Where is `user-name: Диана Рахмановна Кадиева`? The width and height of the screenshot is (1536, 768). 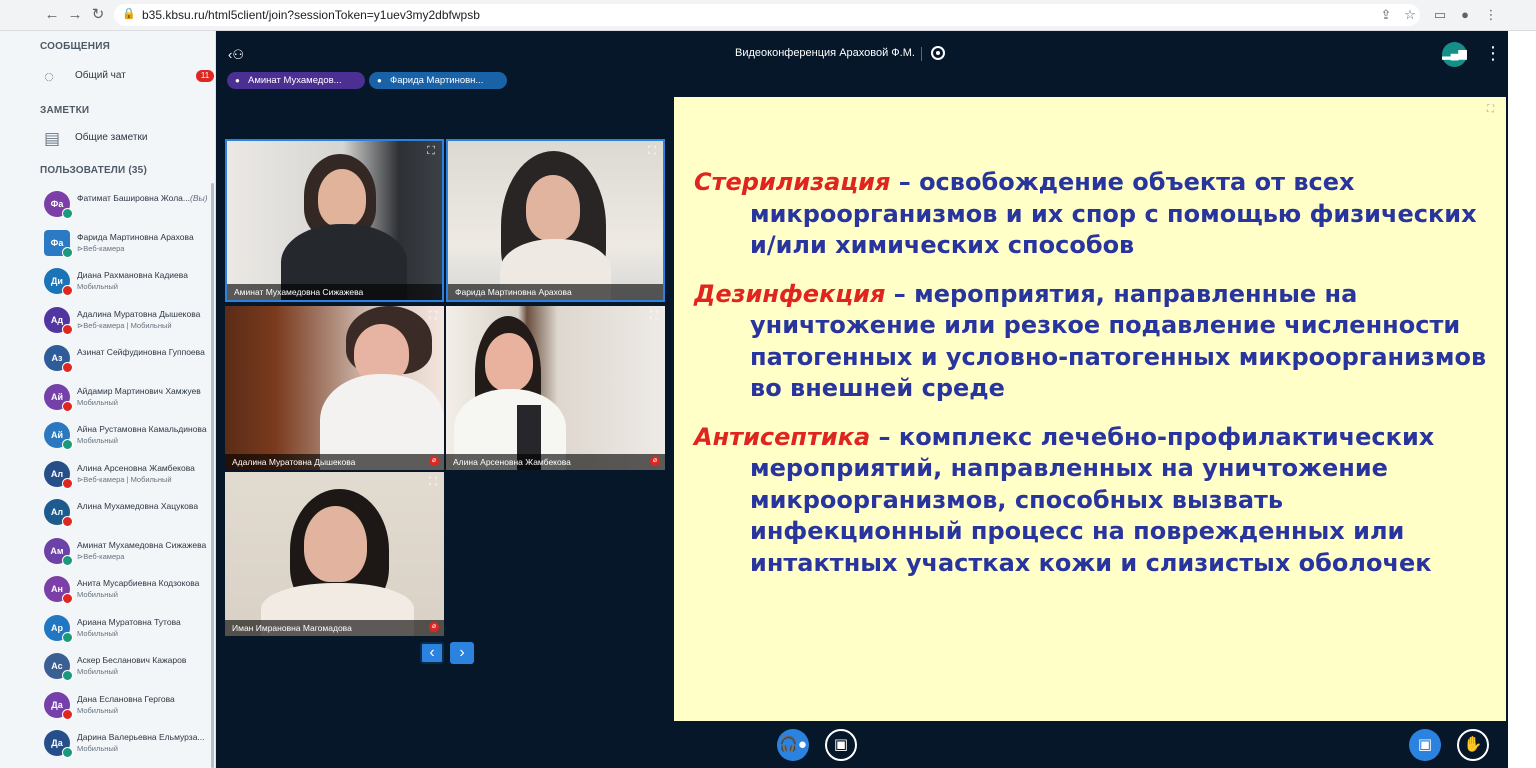 user-name: Диана Рахмановна Кадиева is located at coordinates (132, 275).